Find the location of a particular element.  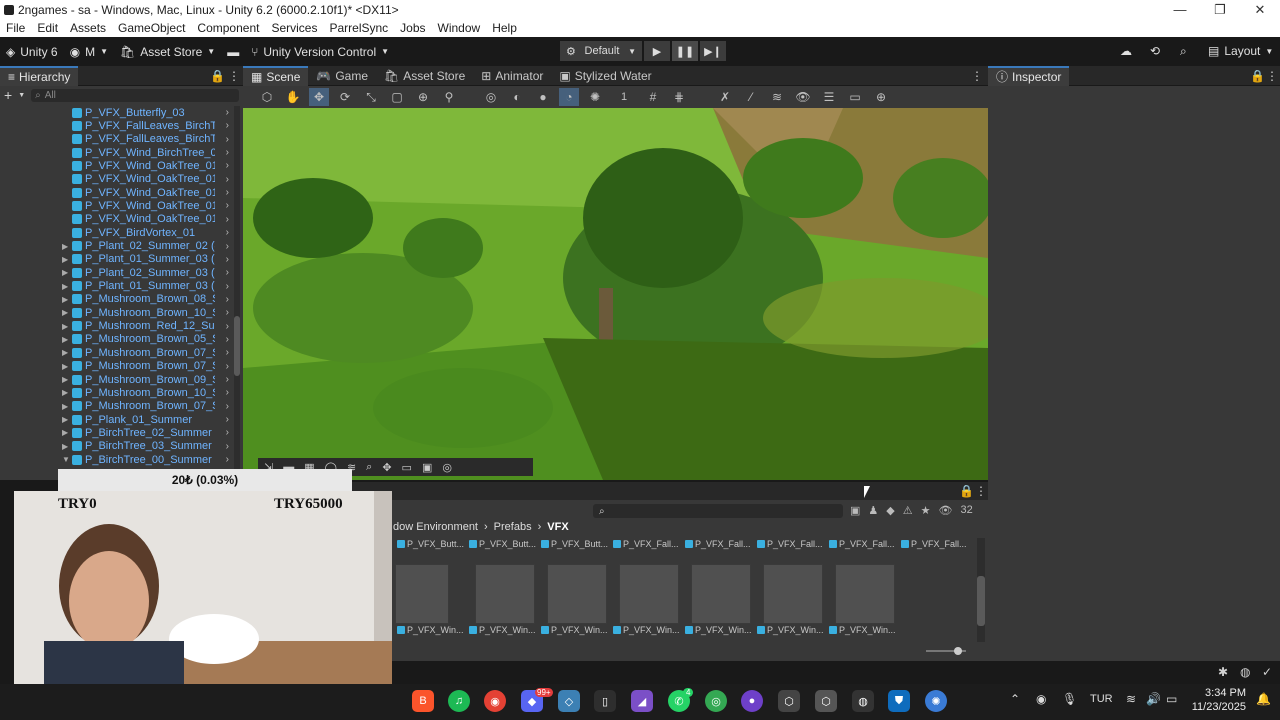

brave-icon: B is located at coordinates (423, 701).